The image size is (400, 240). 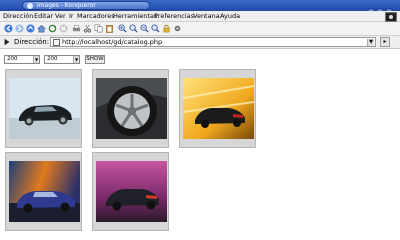 I want to click on paste-icon, so click(x=109, y=28).